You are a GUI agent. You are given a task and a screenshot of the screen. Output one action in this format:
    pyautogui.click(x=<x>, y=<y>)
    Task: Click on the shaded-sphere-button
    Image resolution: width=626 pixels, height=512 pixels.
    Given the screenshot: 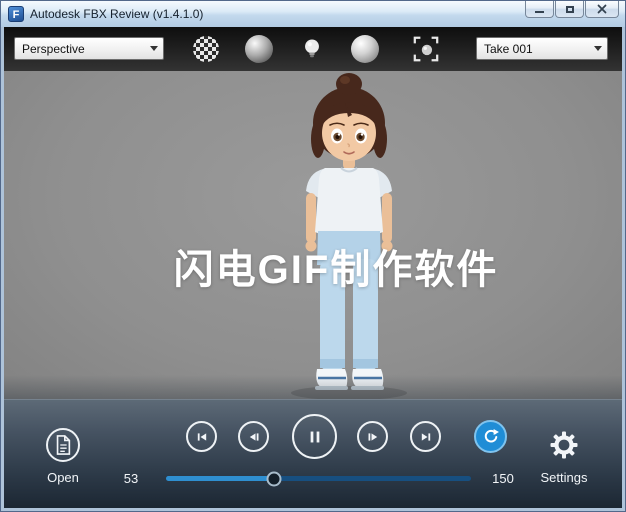 What is the action you would take?
    pyautogui.click(x=259, y=49)
    